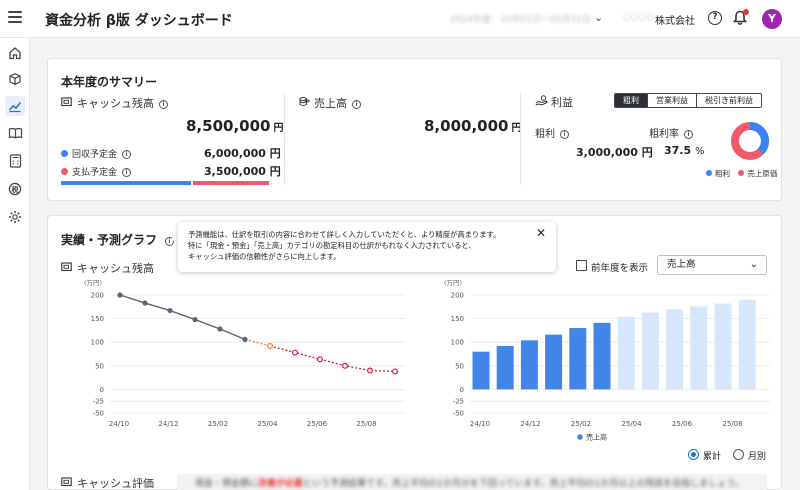 The image size is (800, 490). What do you see at coordinates (541, 233) in the screenshot?
I see `close-icon: ✕` at bounding box center [541, 233].